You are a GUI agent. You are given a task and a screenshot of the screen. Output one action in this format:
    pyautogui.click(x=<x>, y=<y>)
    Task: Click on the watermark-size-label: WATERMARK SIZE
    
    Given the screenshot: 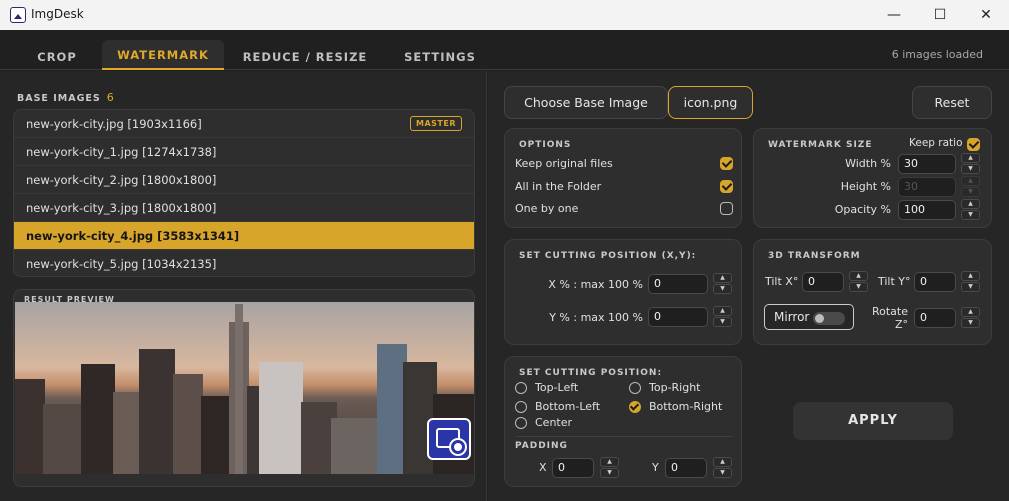 What is the action you would take?
    pyautogui.click(x=820, y=145)
    